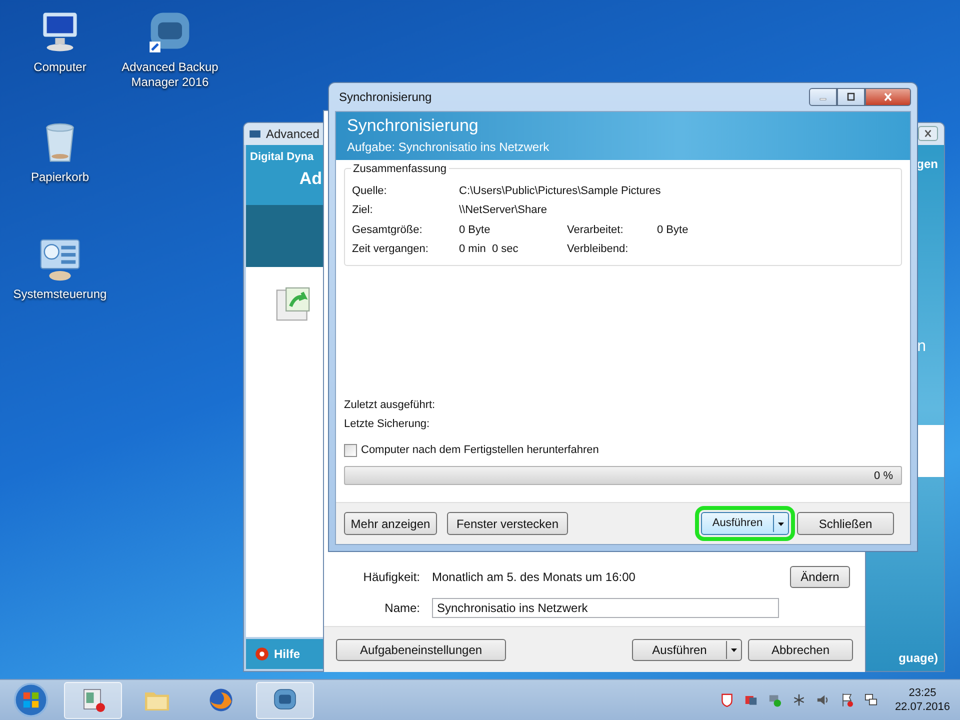  Describe the element at coordinates (883, 476) in the screenshot. I see `progress-reading: 0 %` at that location.